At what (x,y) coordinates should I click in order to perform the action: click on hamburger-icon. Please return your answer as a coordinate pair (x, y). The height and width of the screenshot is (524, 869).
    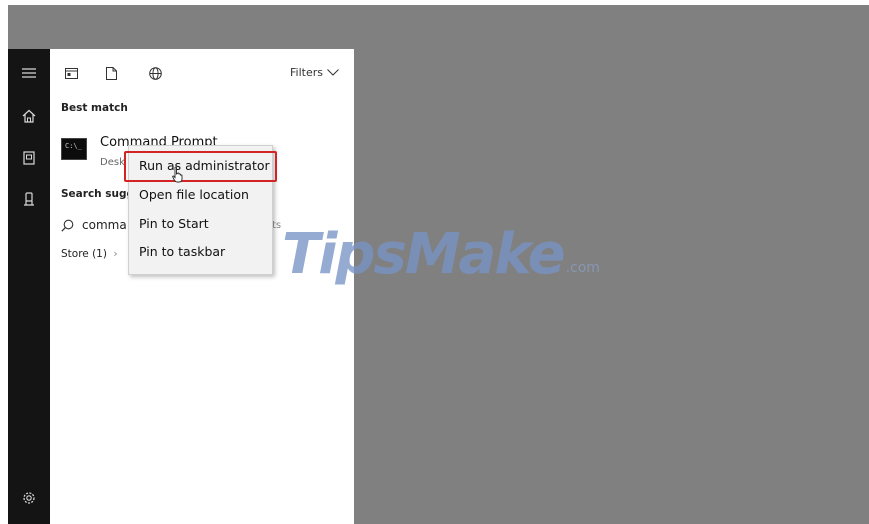
    Looking at the image, I should click on (29, 73).